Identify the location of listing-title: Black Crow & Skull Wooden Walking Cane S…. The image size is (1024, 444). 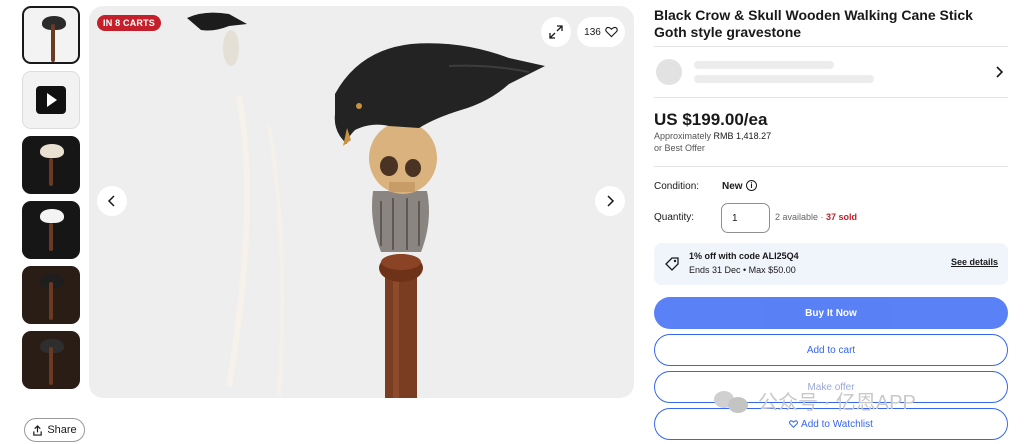
(813, 23).